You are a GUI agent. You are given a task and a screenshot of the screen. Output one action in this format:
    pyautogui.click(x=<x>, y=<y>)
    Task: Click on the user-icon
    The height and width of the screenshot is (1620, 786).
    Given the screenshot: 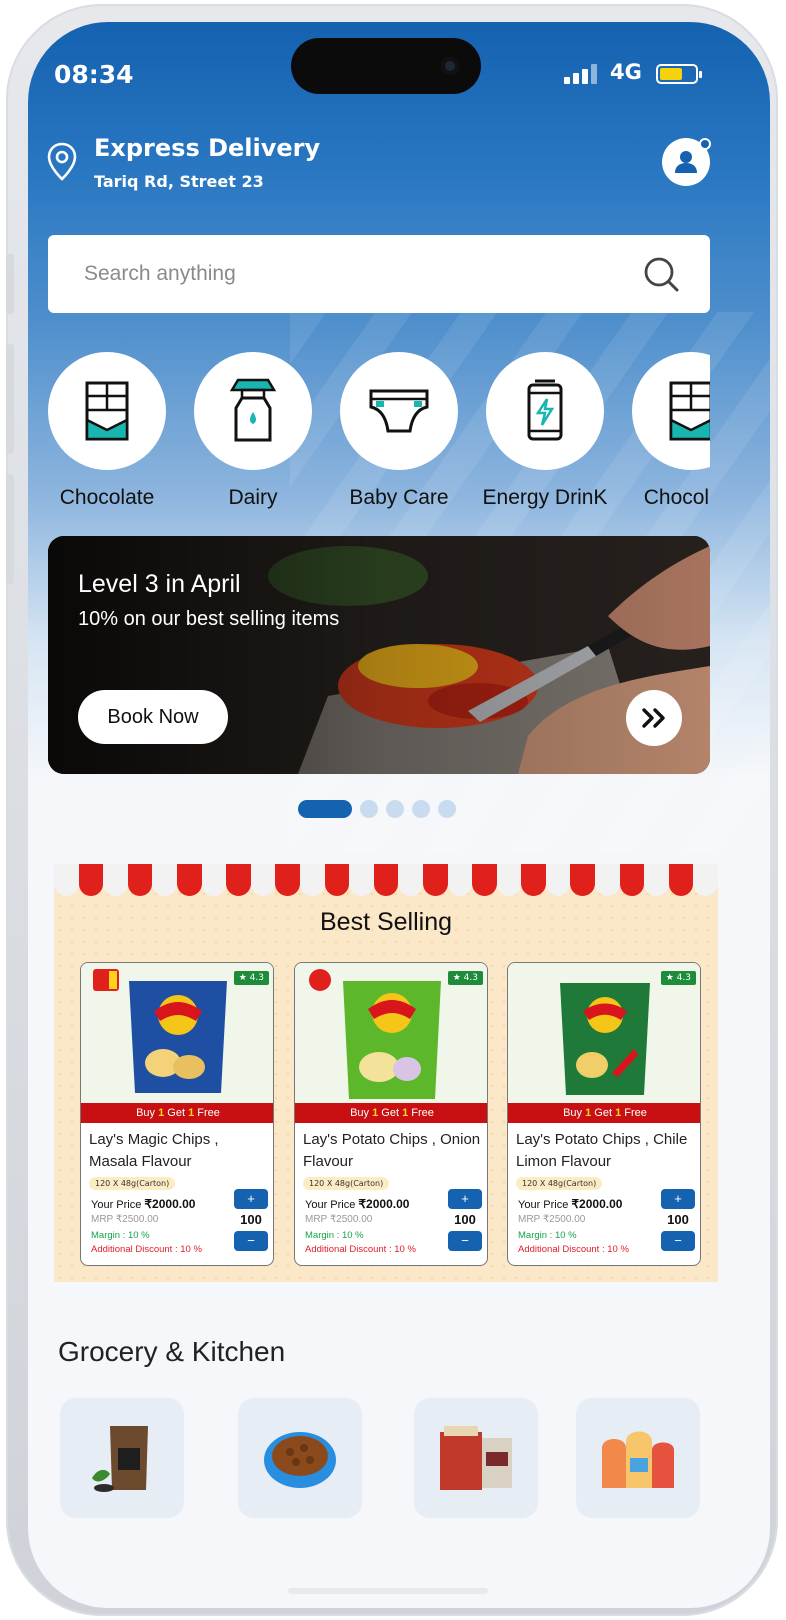 What is the action you would take?
    pyautogui.click(x=686, y=162)
    